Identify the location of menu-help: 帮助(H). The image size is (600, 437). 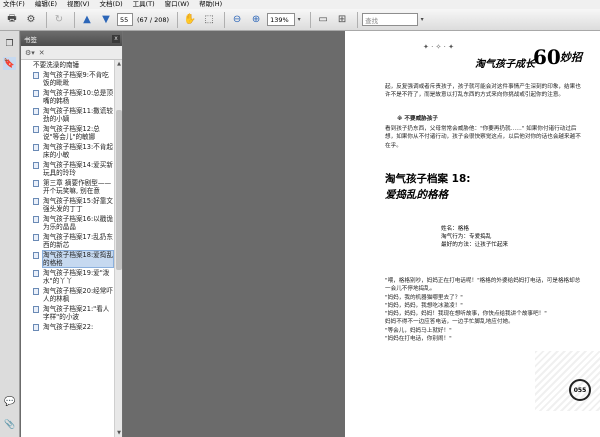
(210, 4).